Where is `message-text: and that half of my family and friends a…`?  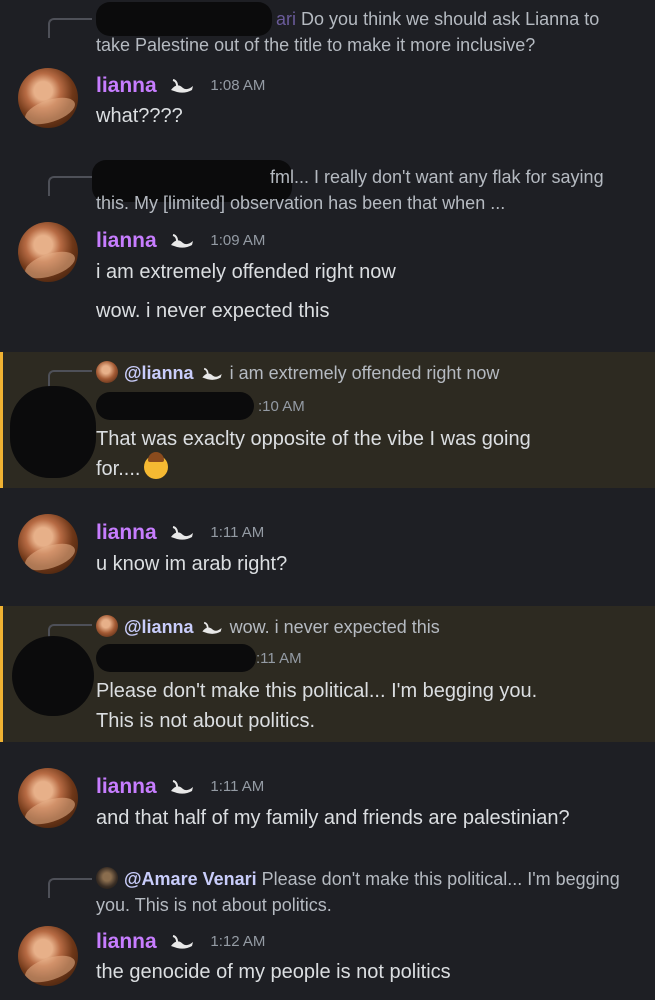
message-text: and that half of my family and friends a… is located at coordinates (333, 818).